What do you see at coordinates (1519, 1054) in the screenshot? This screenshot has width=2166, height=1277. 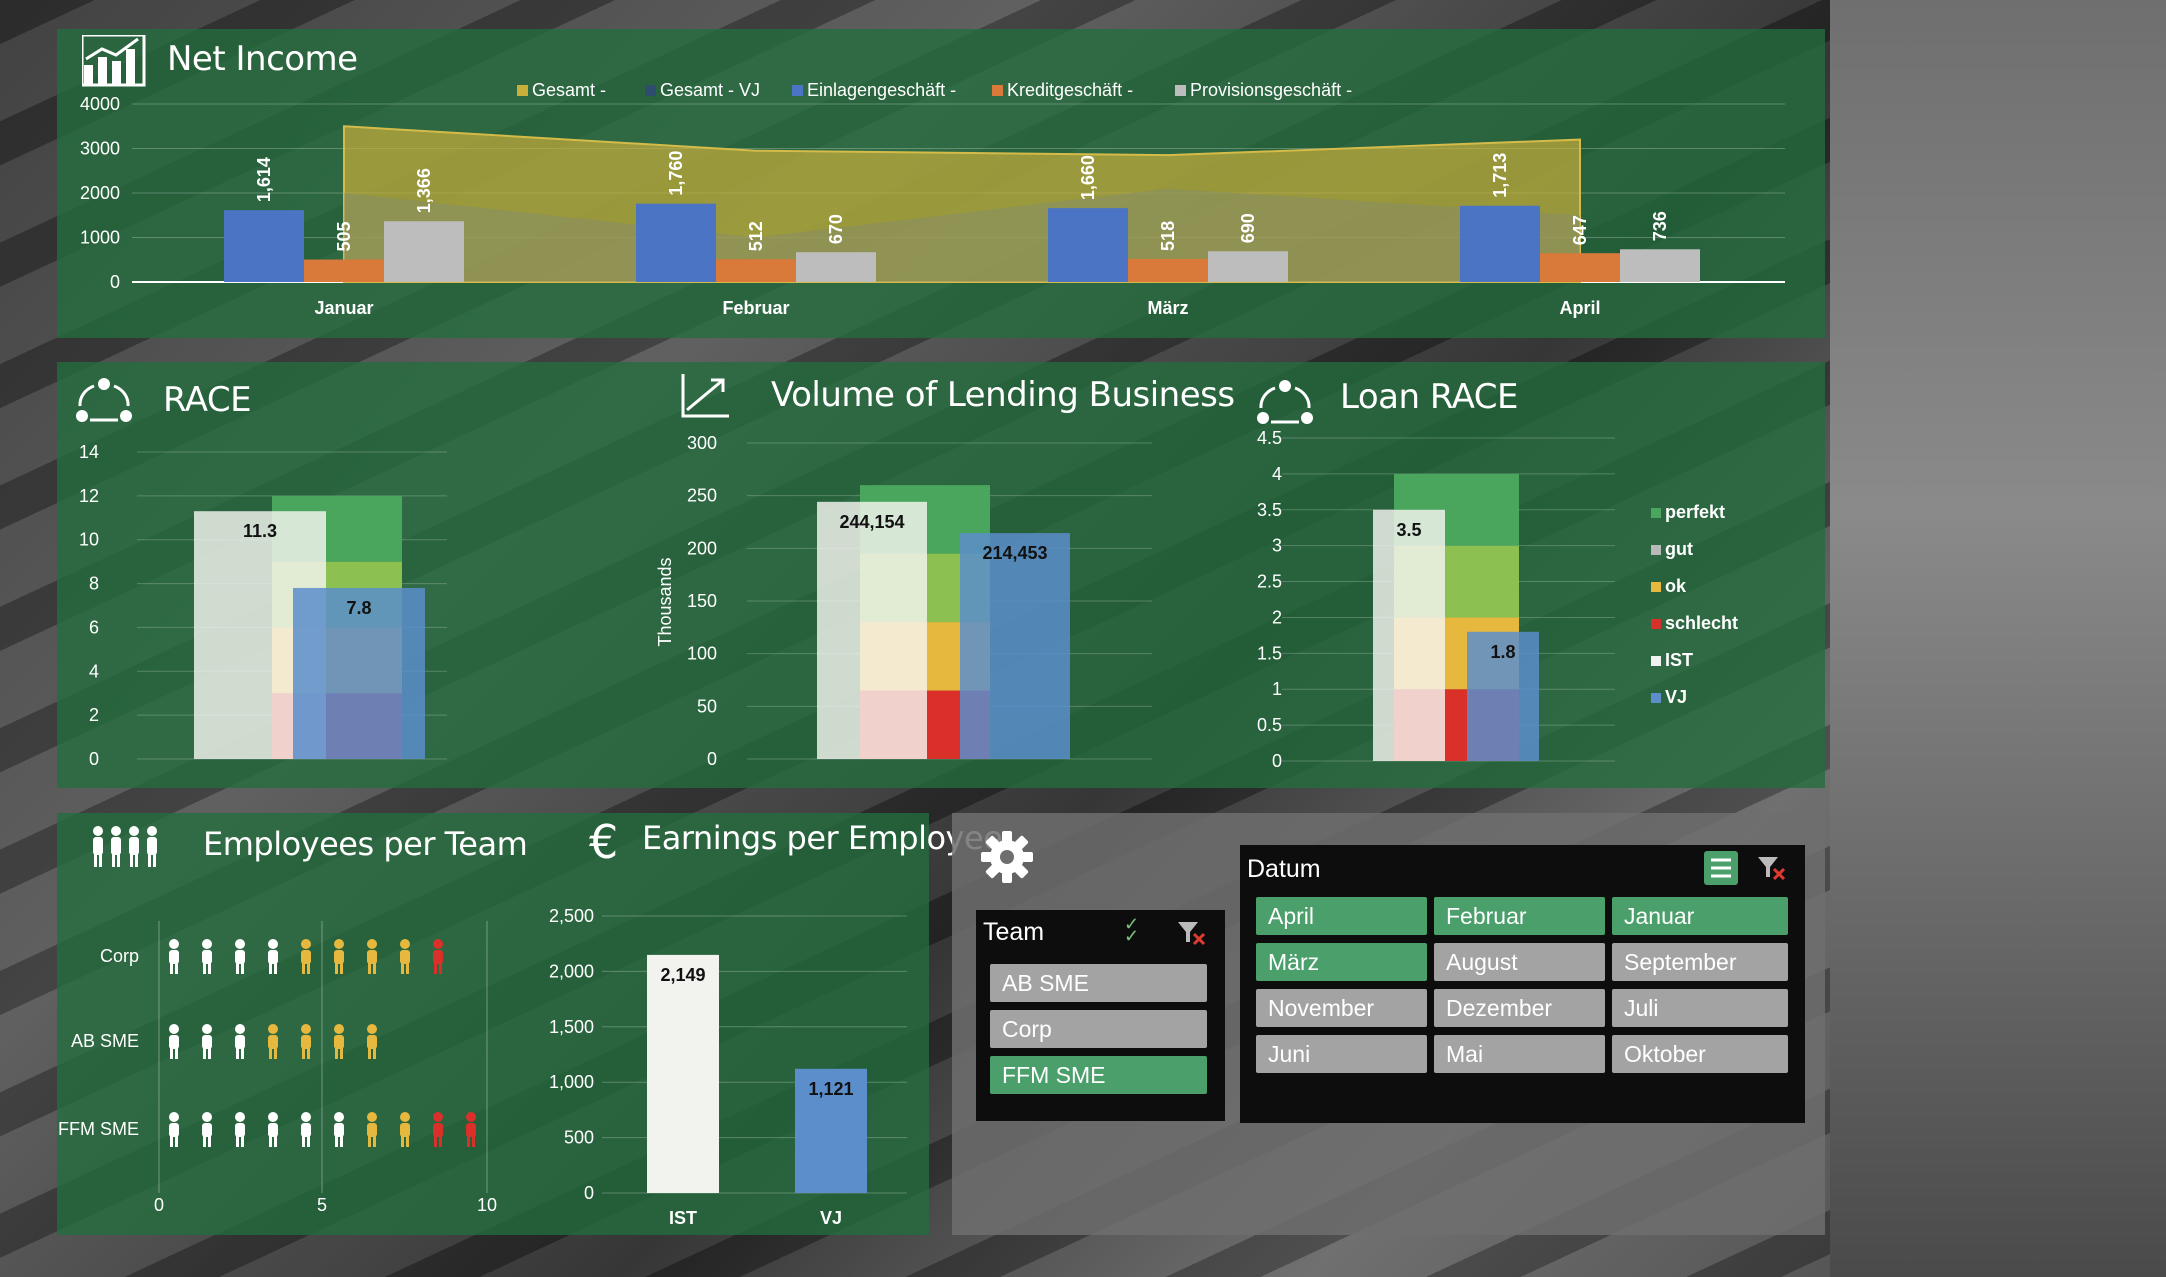 I see `datum-item-mai: Mai` at bounding box center [1519, 1054].